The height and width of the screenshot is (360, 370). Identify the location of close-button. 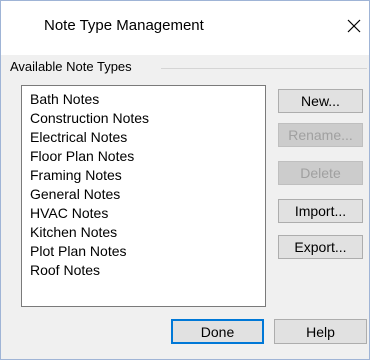
(354, 26).